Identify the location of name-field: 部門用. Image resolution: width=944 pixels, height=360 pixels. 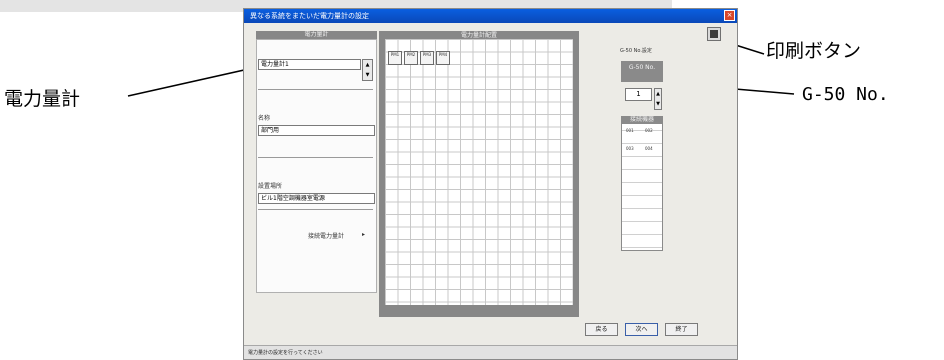
(316, 130).